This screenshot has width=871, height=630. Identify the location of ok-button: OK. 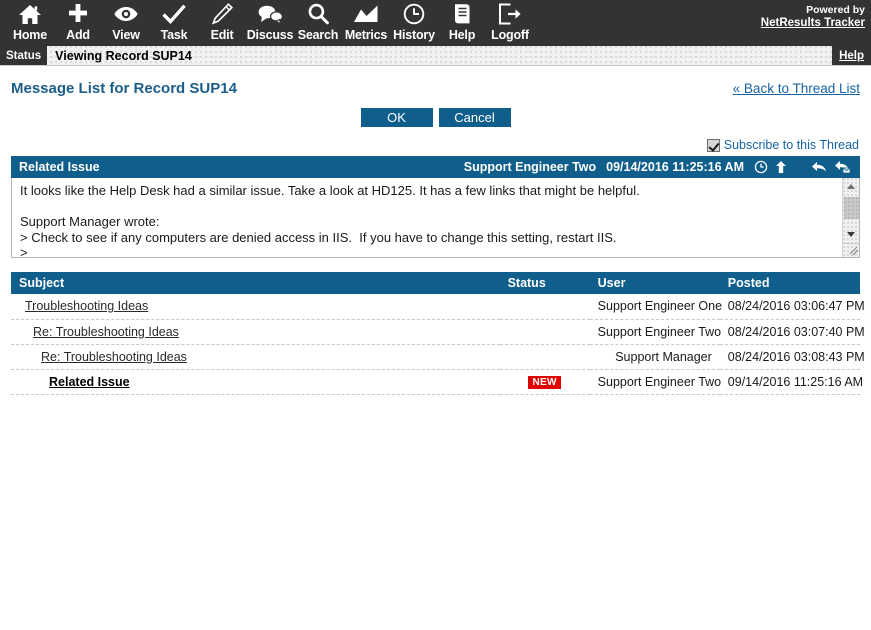
(396, 117).